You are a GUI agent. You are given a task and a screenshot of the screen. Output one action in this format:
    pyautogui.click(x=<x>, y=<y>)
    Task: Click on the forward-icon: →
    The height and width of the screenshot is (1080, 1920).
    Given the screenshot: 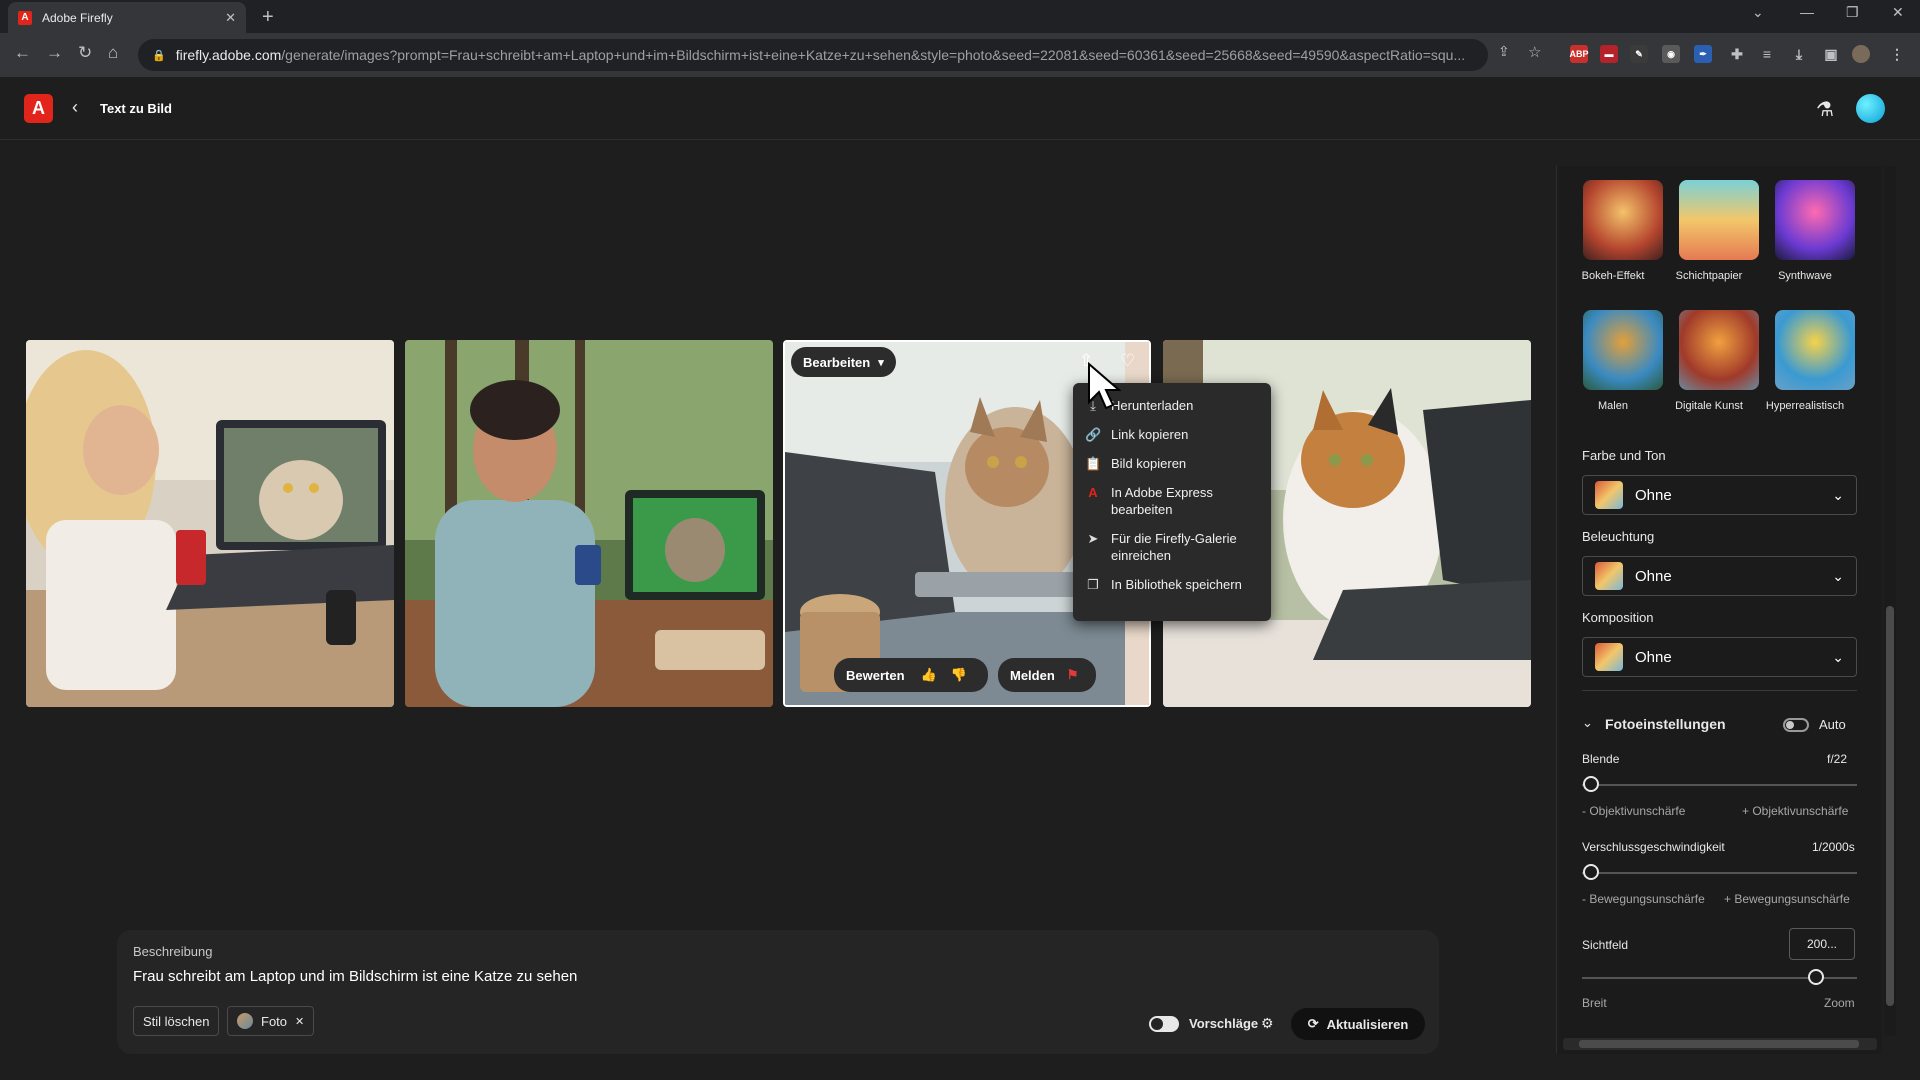 What is the action you would take?
    pyautogui.click(x=54, y=53)
    